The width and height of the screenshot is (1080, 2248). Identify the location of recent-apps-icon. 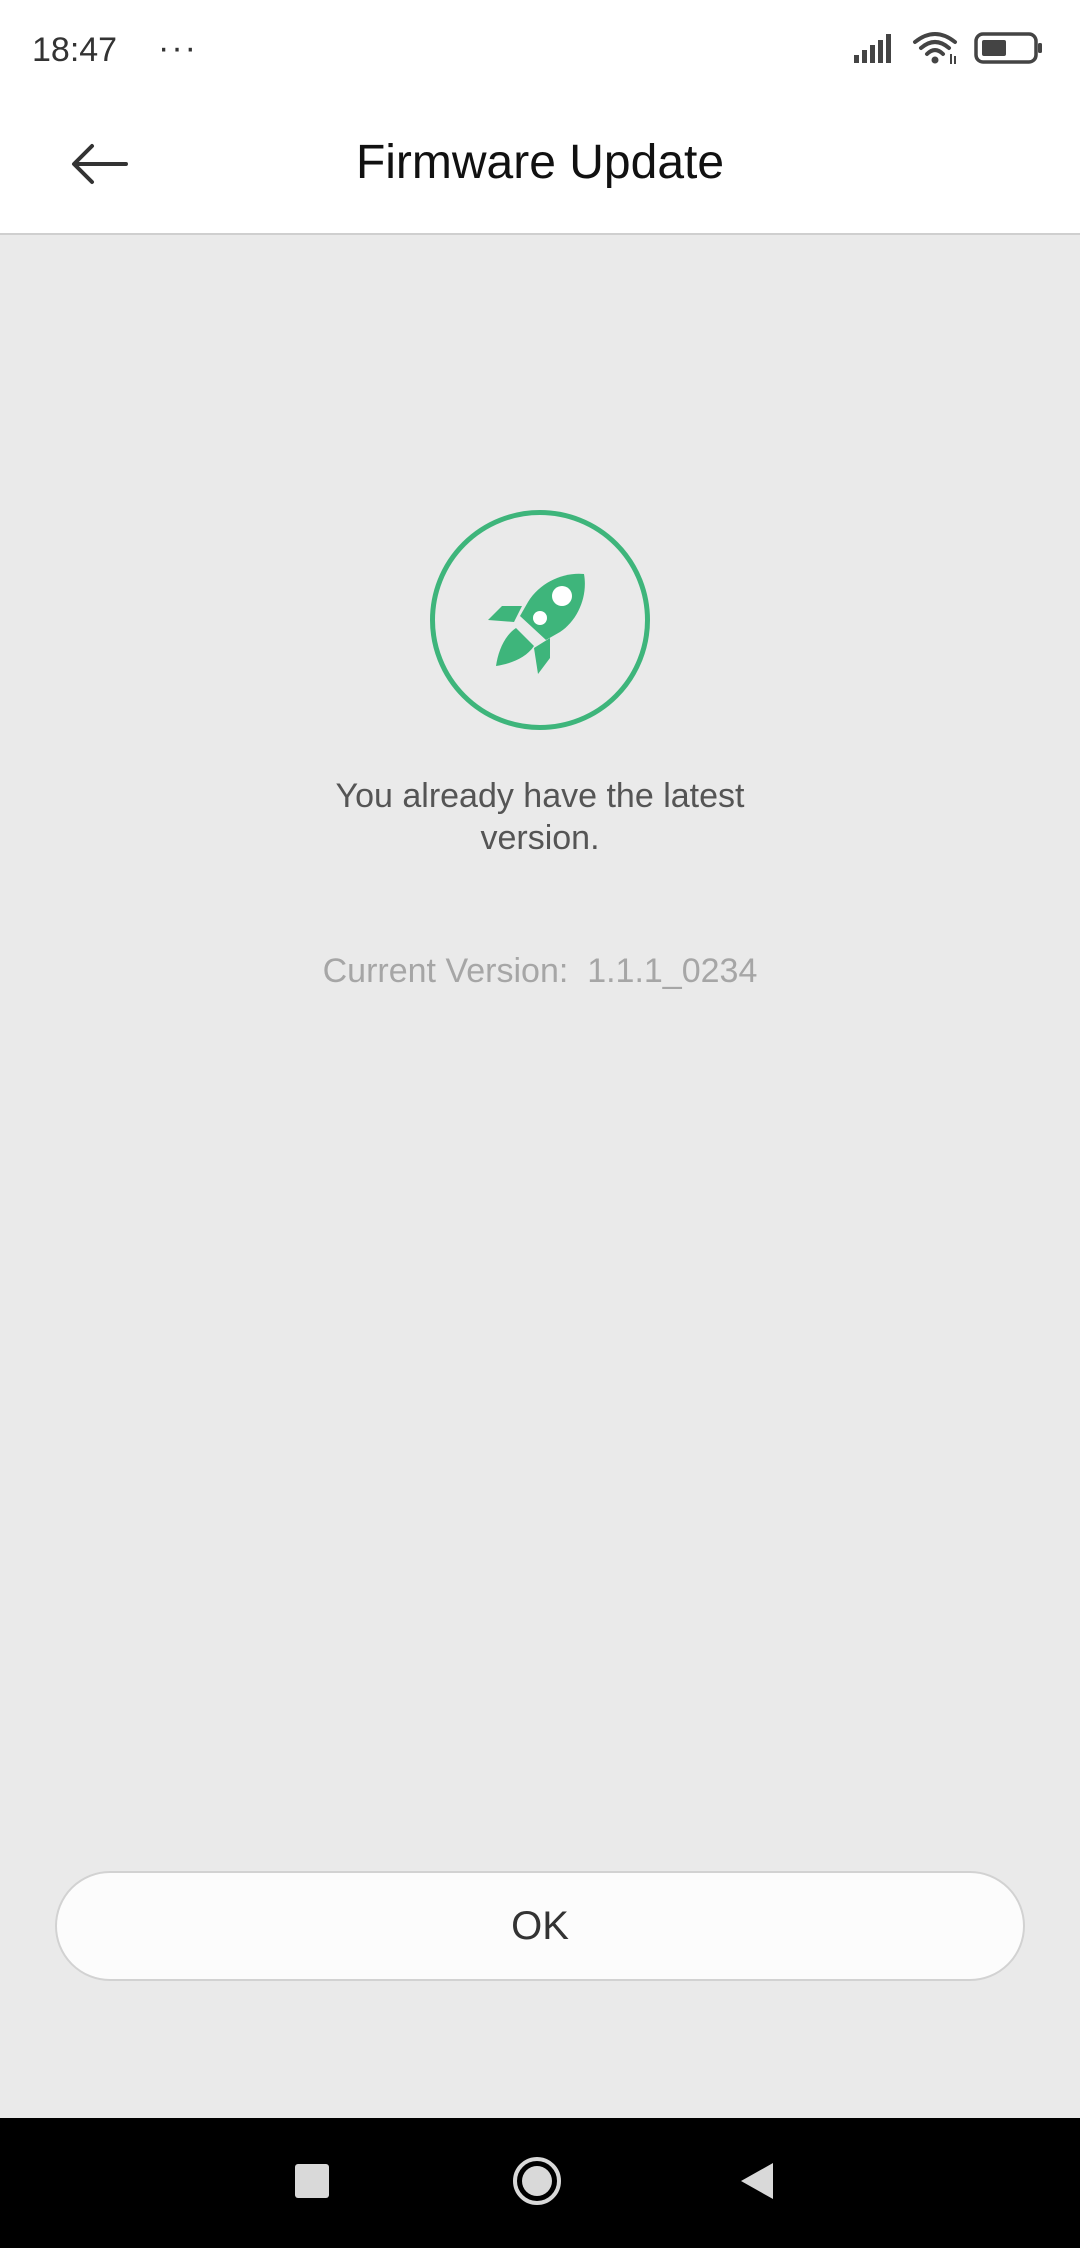
(312, 2183).